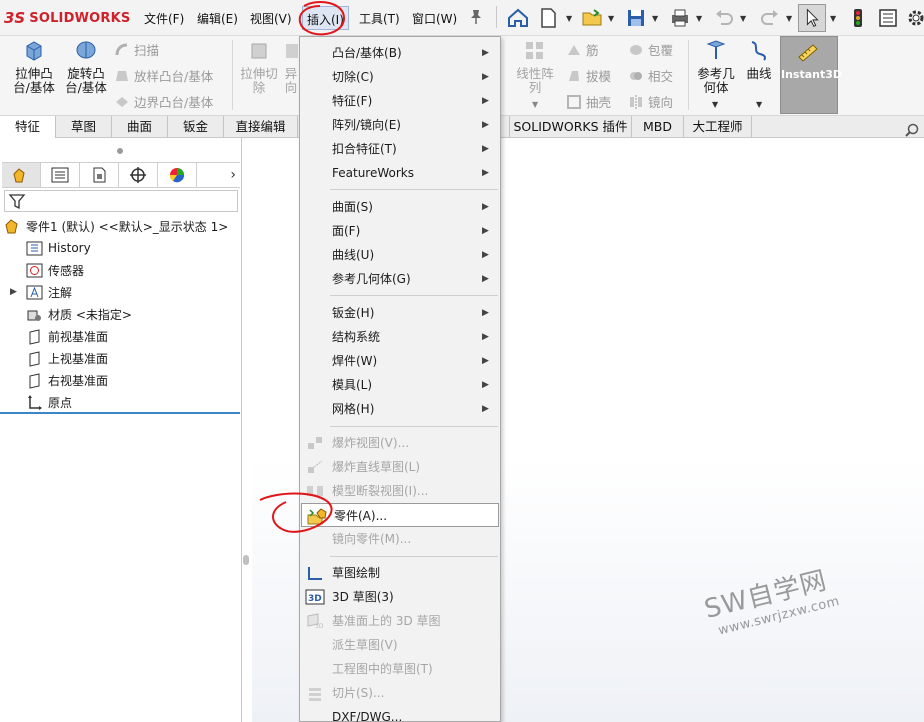 The width and height of the screenshot is (924, 722). I want to click on settings-gear-icon, so click(914, 18).